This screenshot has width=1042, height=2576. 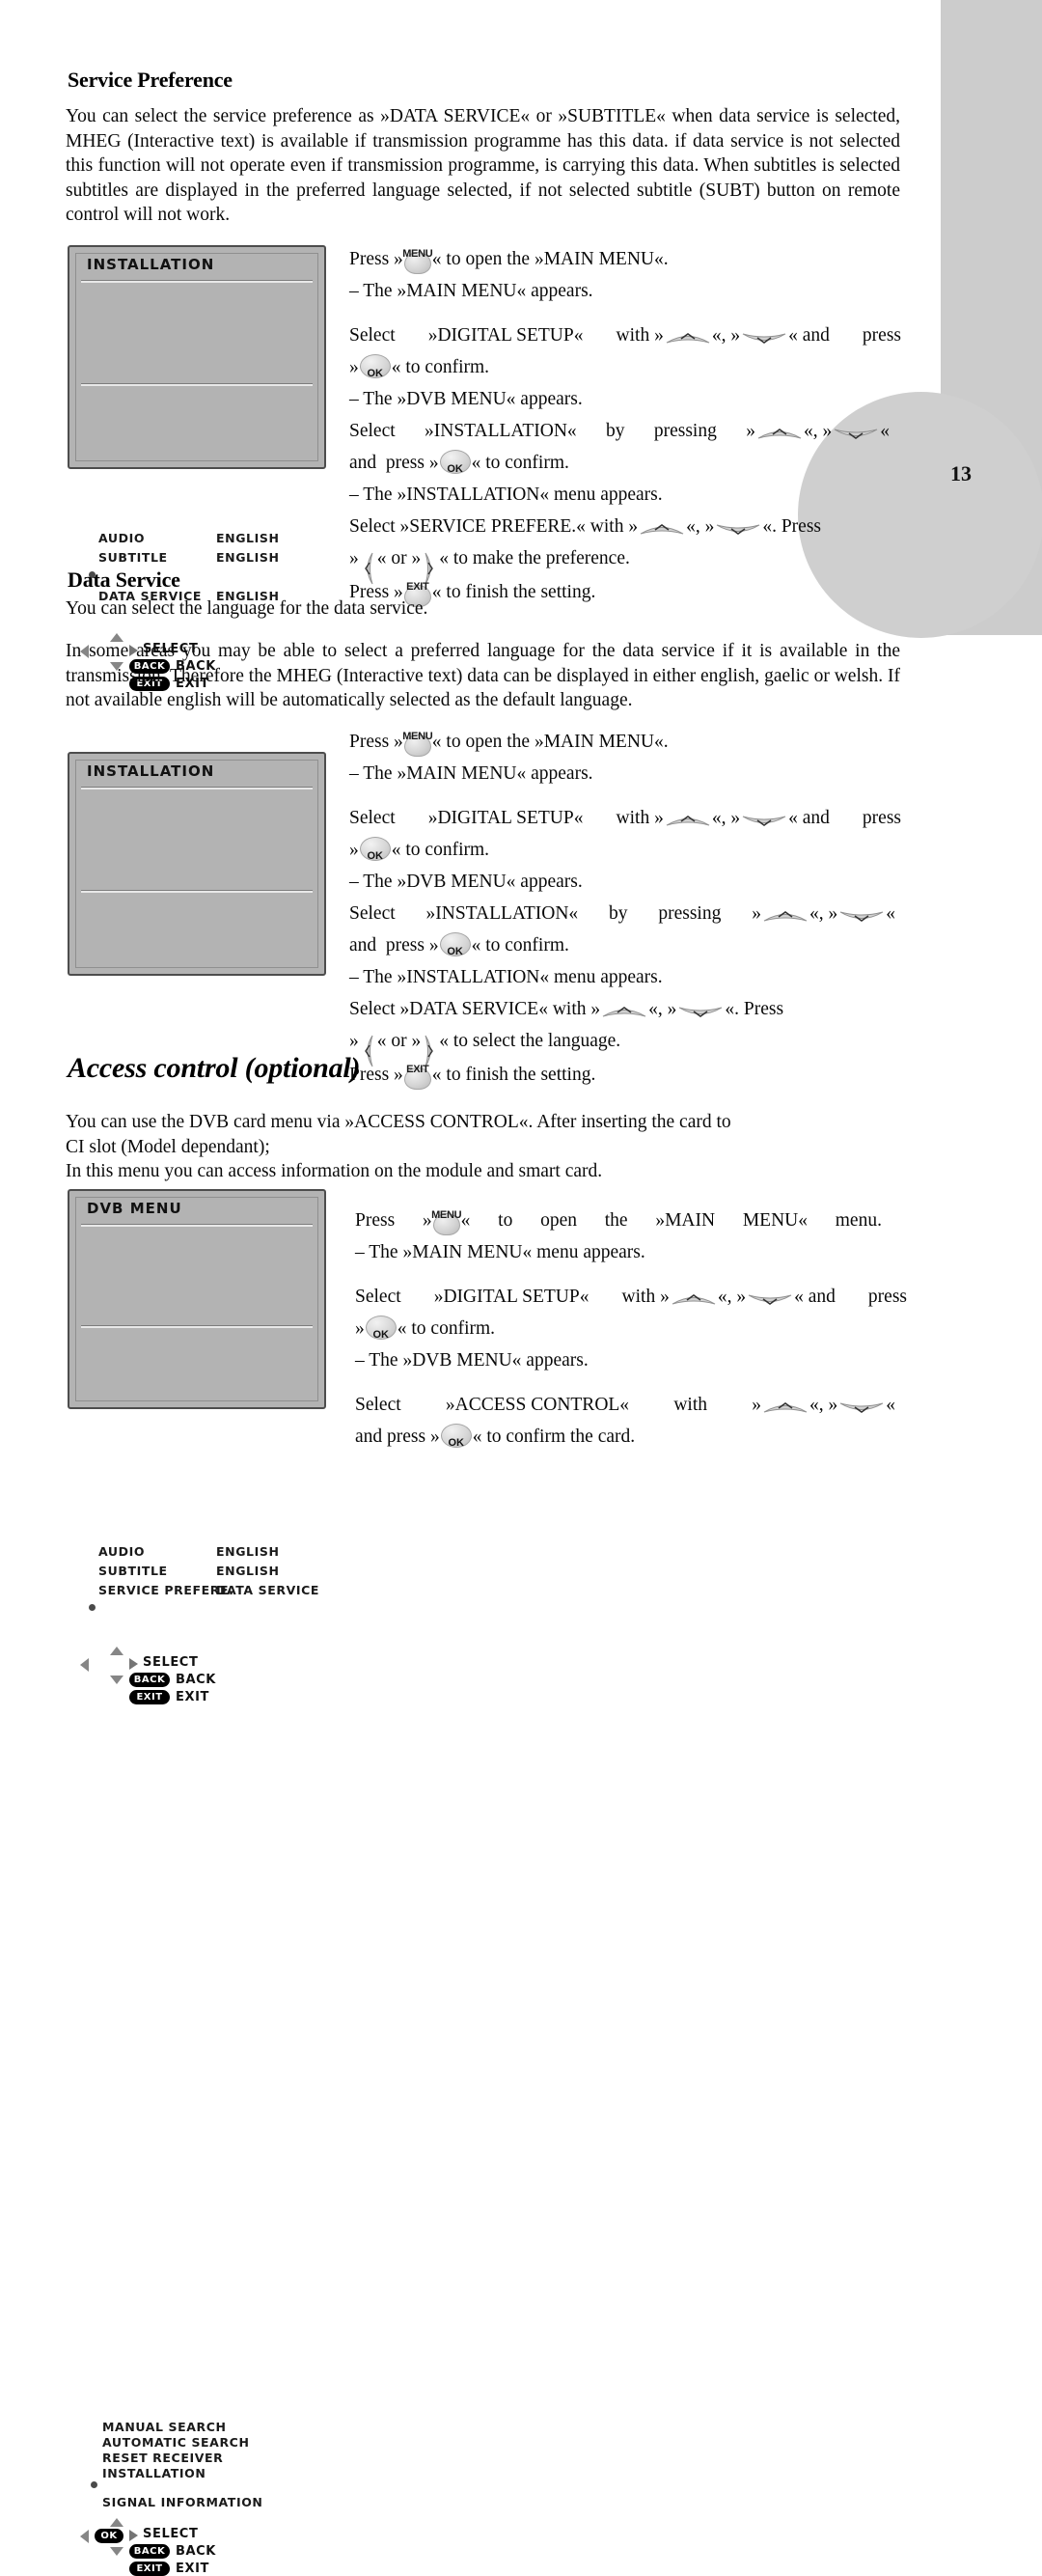 I want to click on instruction-text: pressing, so click(x=690, y=913).